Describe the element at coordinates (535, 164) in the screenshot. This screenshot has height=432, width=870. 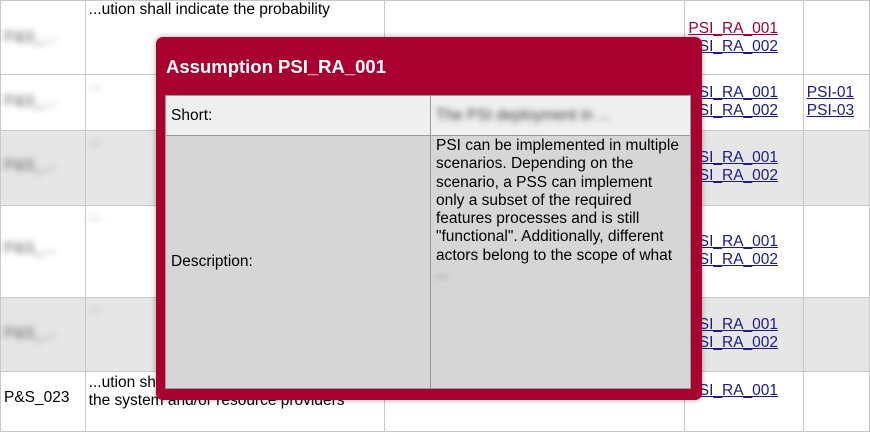
I see `description-line: scenarios. Depending on the` at that location.